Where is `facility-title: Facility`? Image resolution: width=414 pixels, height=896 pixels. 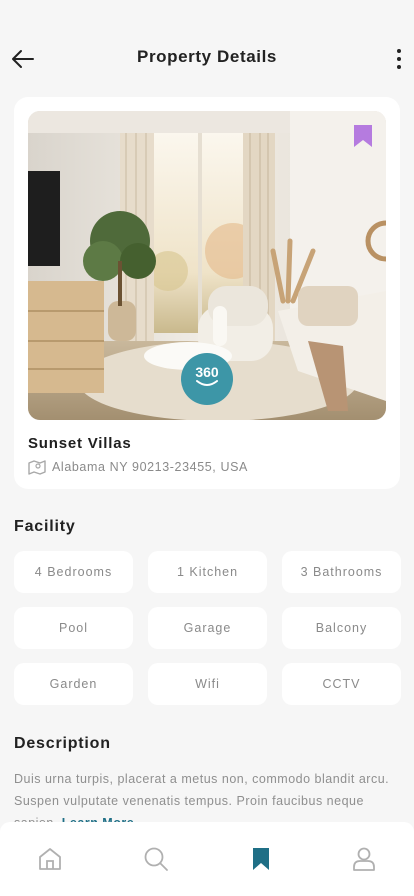 facility-title: Facility is located at coordinates (45, 526).